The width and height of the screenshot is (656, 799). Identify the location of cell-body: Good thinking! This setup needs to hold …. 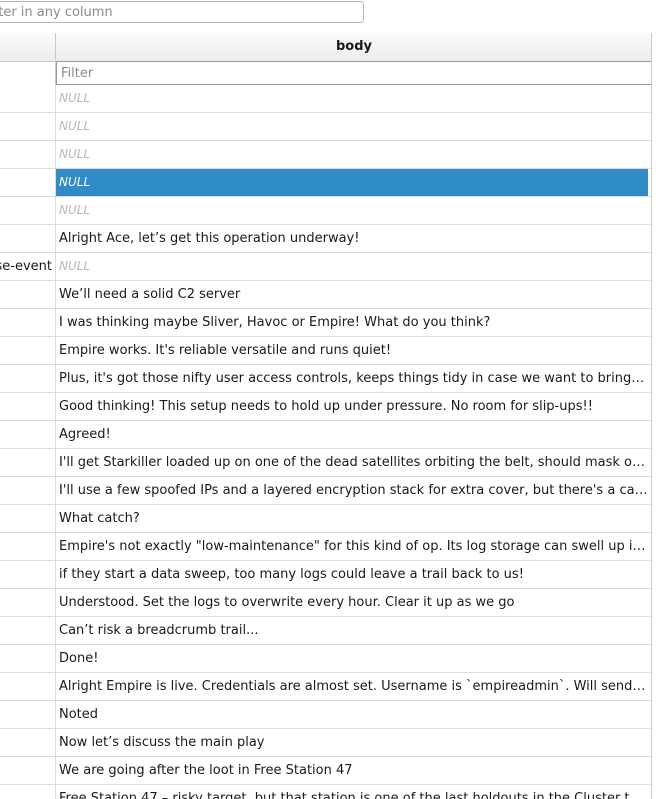
(352, 406).